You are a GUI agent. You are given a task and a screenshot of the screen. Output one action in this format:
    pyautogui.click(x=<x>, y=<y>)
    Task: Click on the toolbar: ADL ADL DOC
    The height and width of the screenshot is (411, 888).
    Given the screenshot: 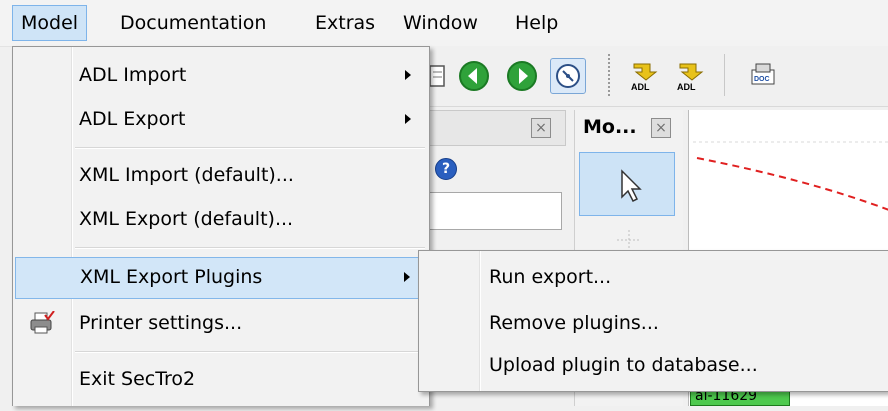 What is the action you would take?
    pyautogui.click(x=658, y=76)
    